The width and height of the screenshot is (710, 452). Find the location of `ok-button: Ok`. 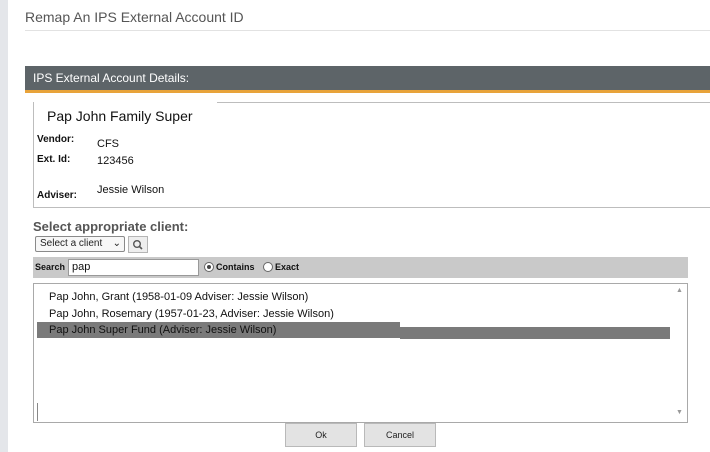

ok-button: Ok is located at coordinates (321, 435).